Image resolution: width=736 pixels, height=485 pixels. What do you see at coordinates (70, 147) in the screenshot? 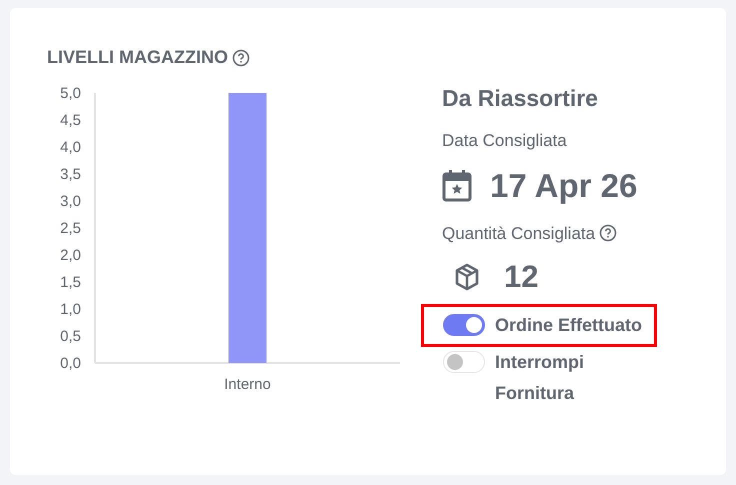
I see `axis-tick-label: 4,0` at bounding box center [70, 147].